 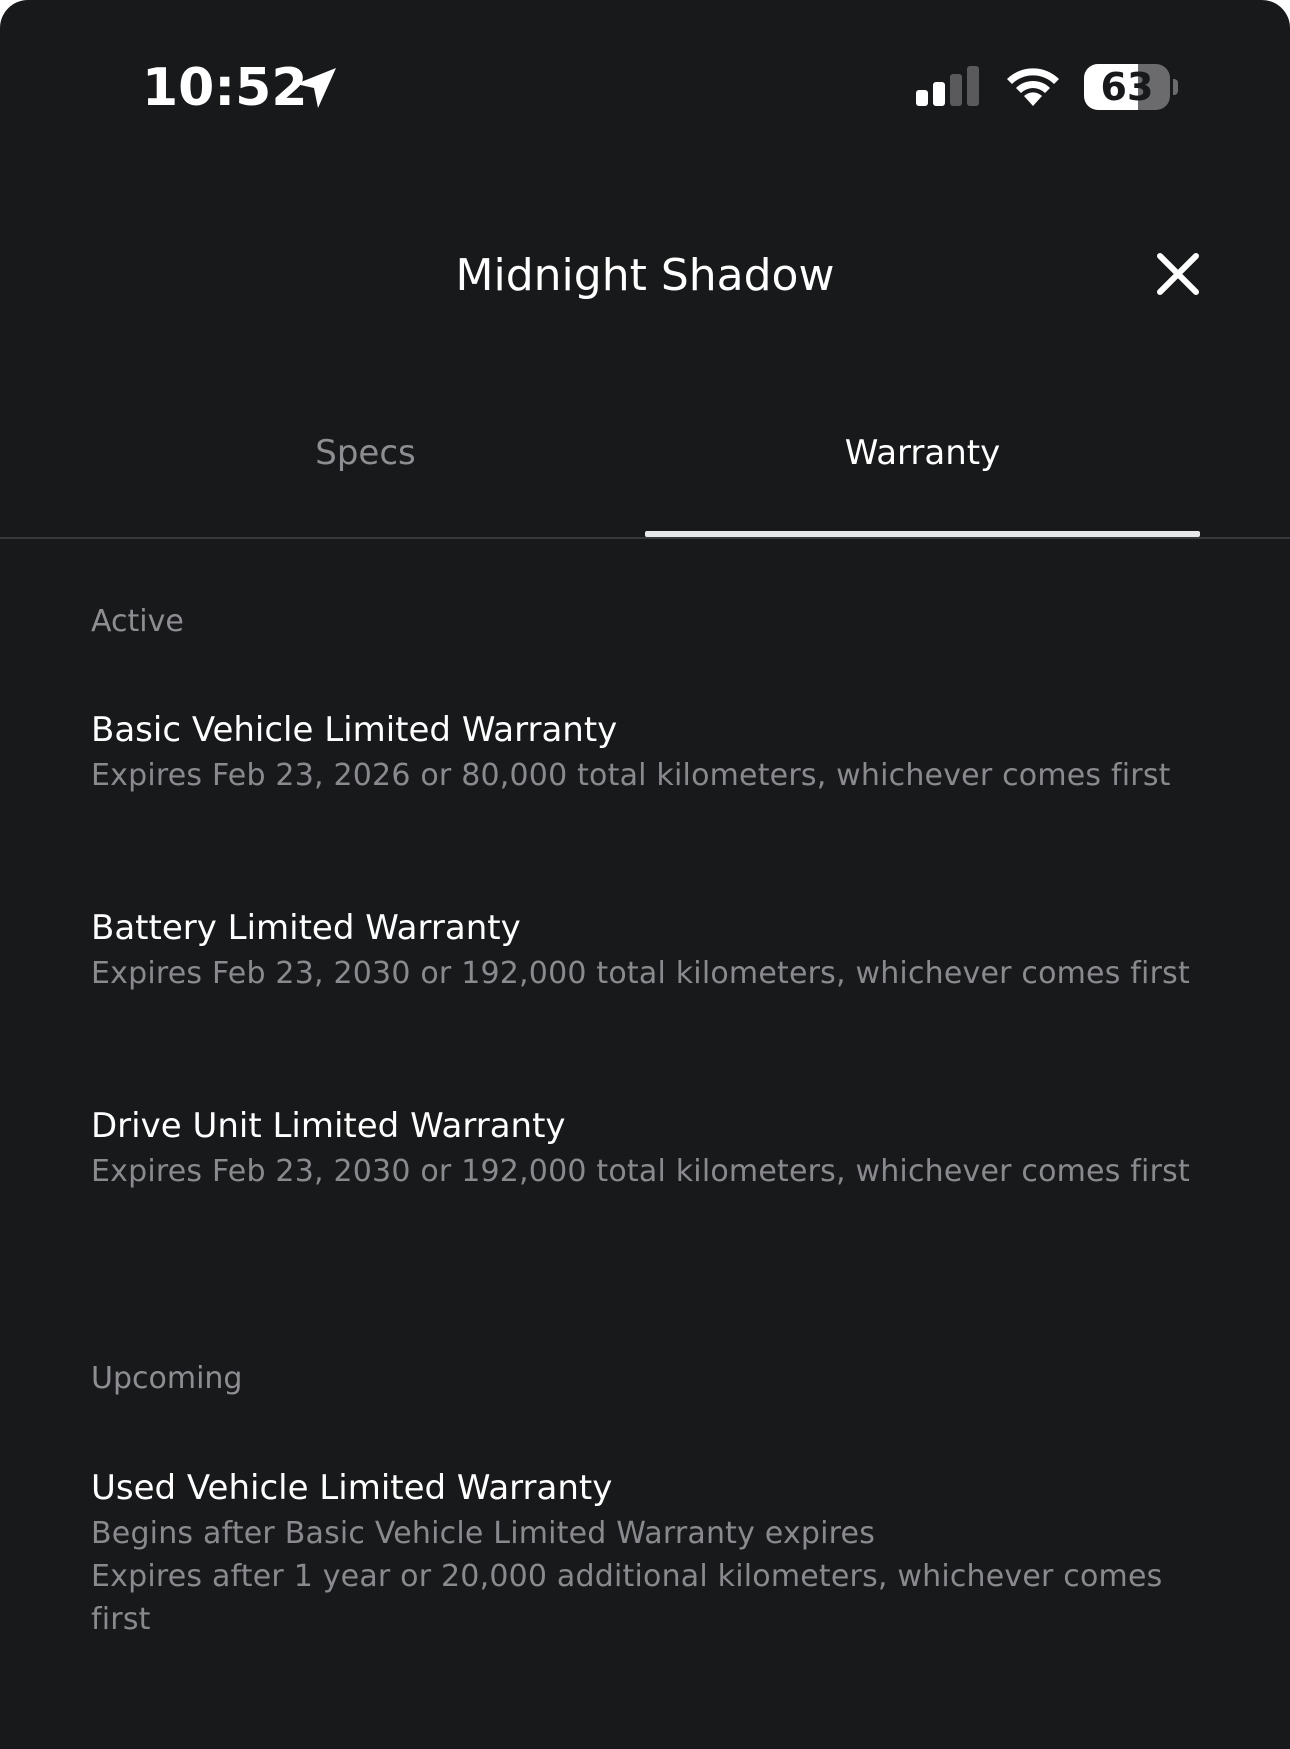 I want to click on wifi-icon, so click(x=1033, y=87).